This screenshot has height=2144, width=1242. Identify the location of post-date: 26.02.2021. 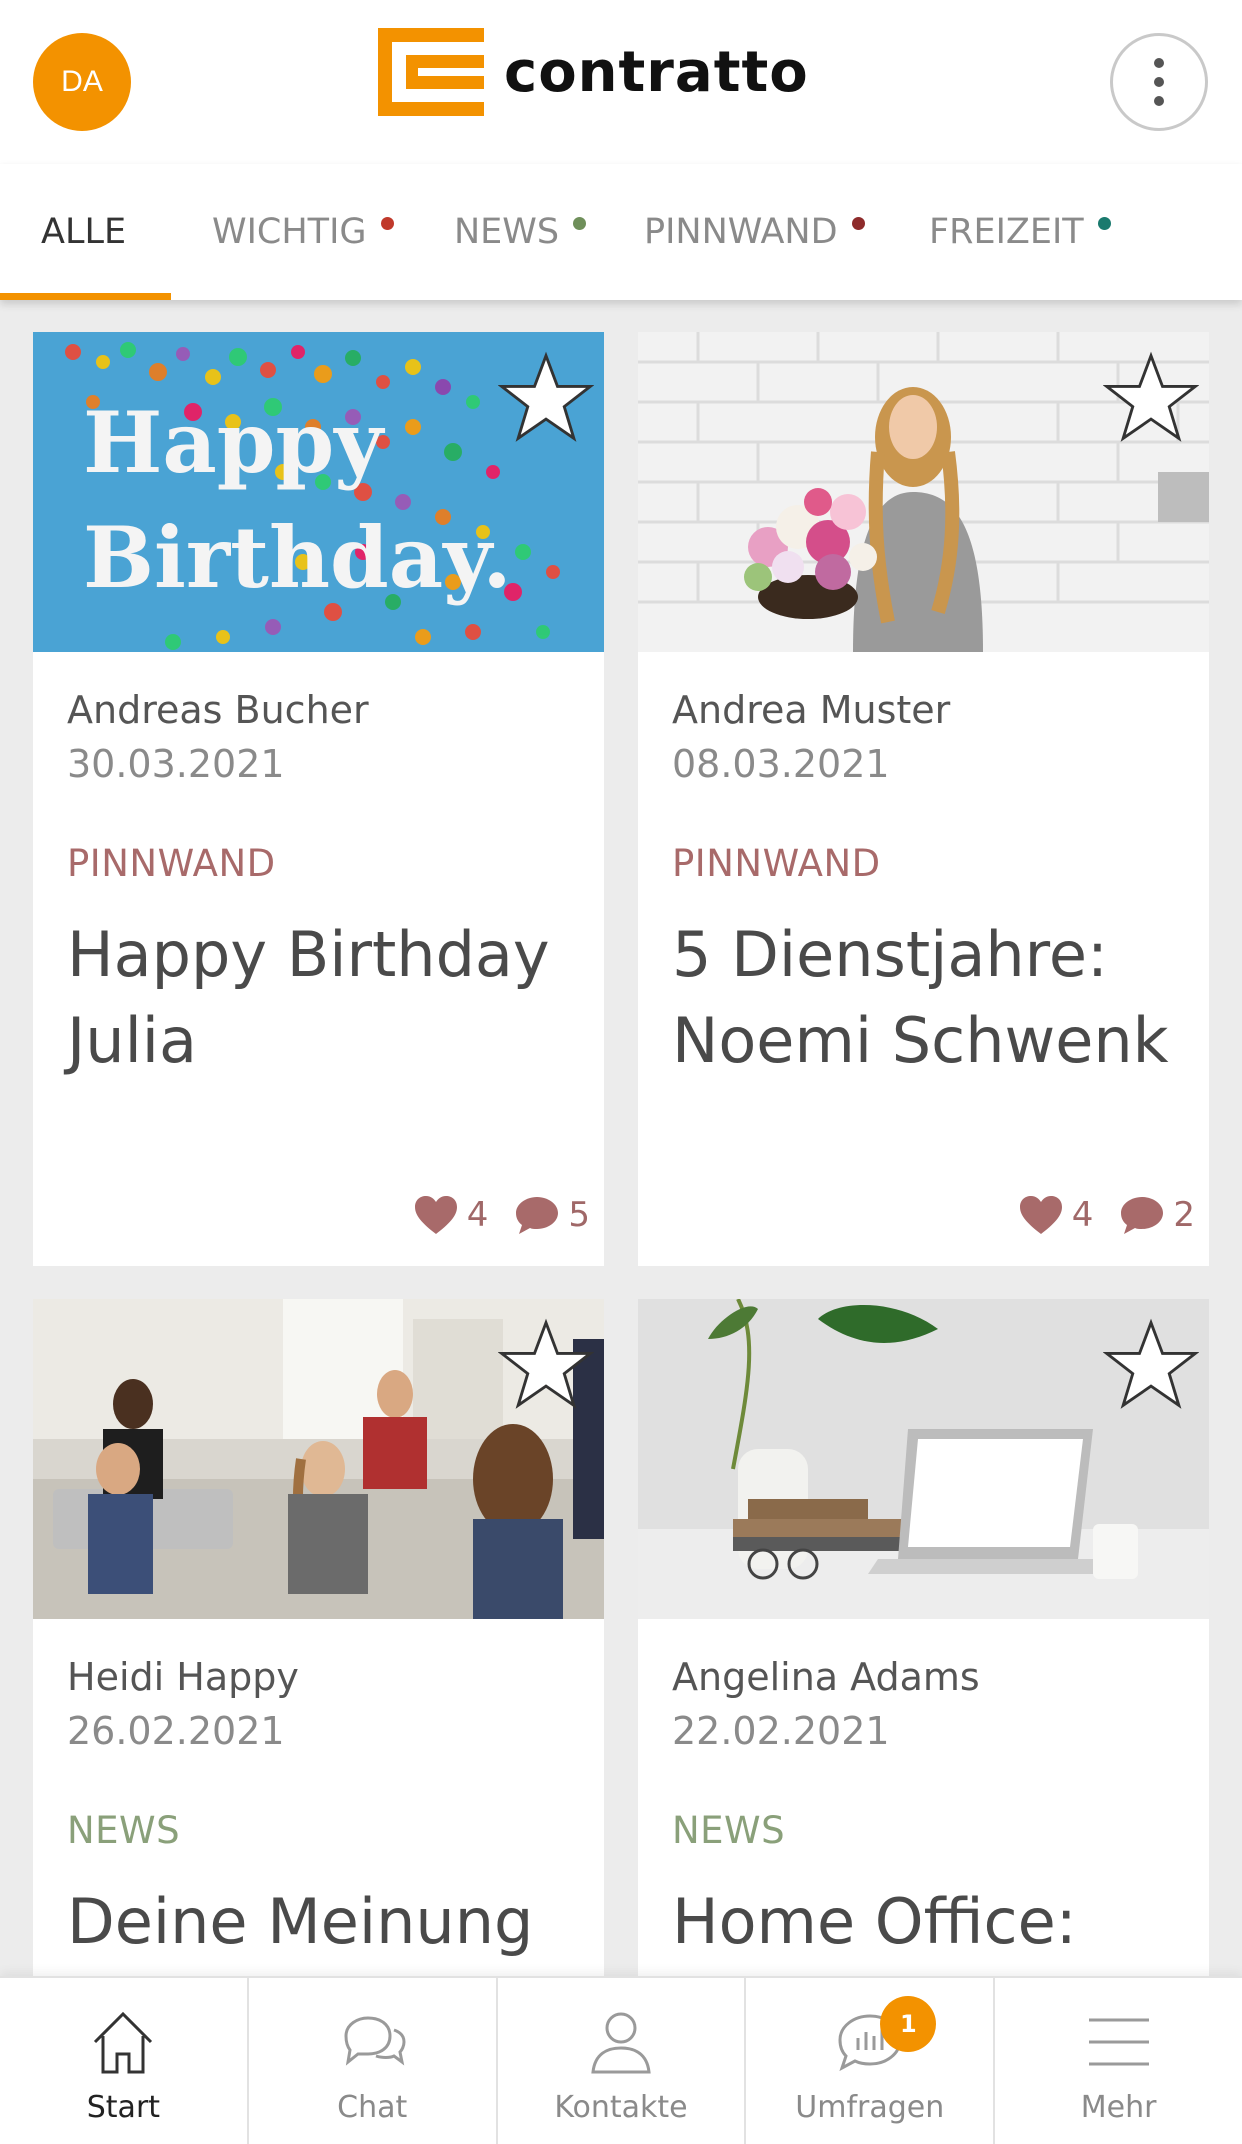
(176, 1731).